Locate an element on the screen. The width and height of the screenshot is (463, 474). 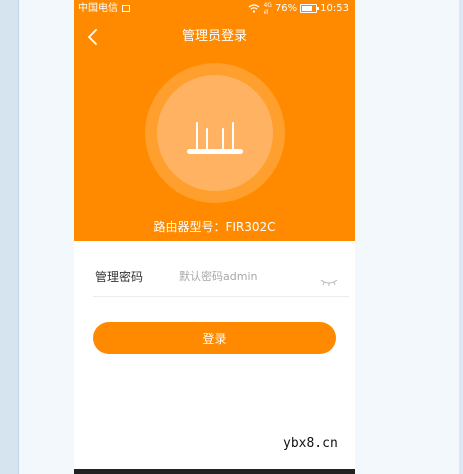
bottom-navigation-bar is located at coordinates (214, 471).